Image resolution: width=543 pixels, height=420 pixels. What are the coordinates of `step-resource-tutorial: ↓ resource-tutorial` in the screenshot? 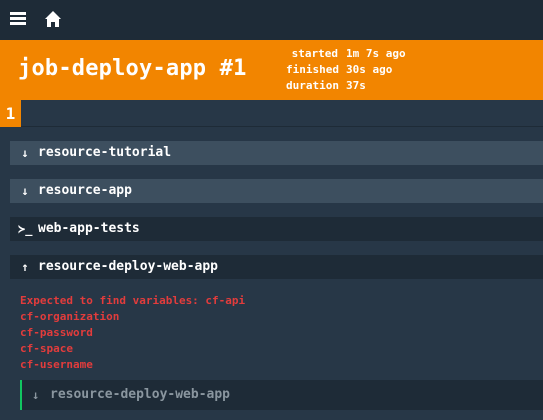 It's located at (276, 153).